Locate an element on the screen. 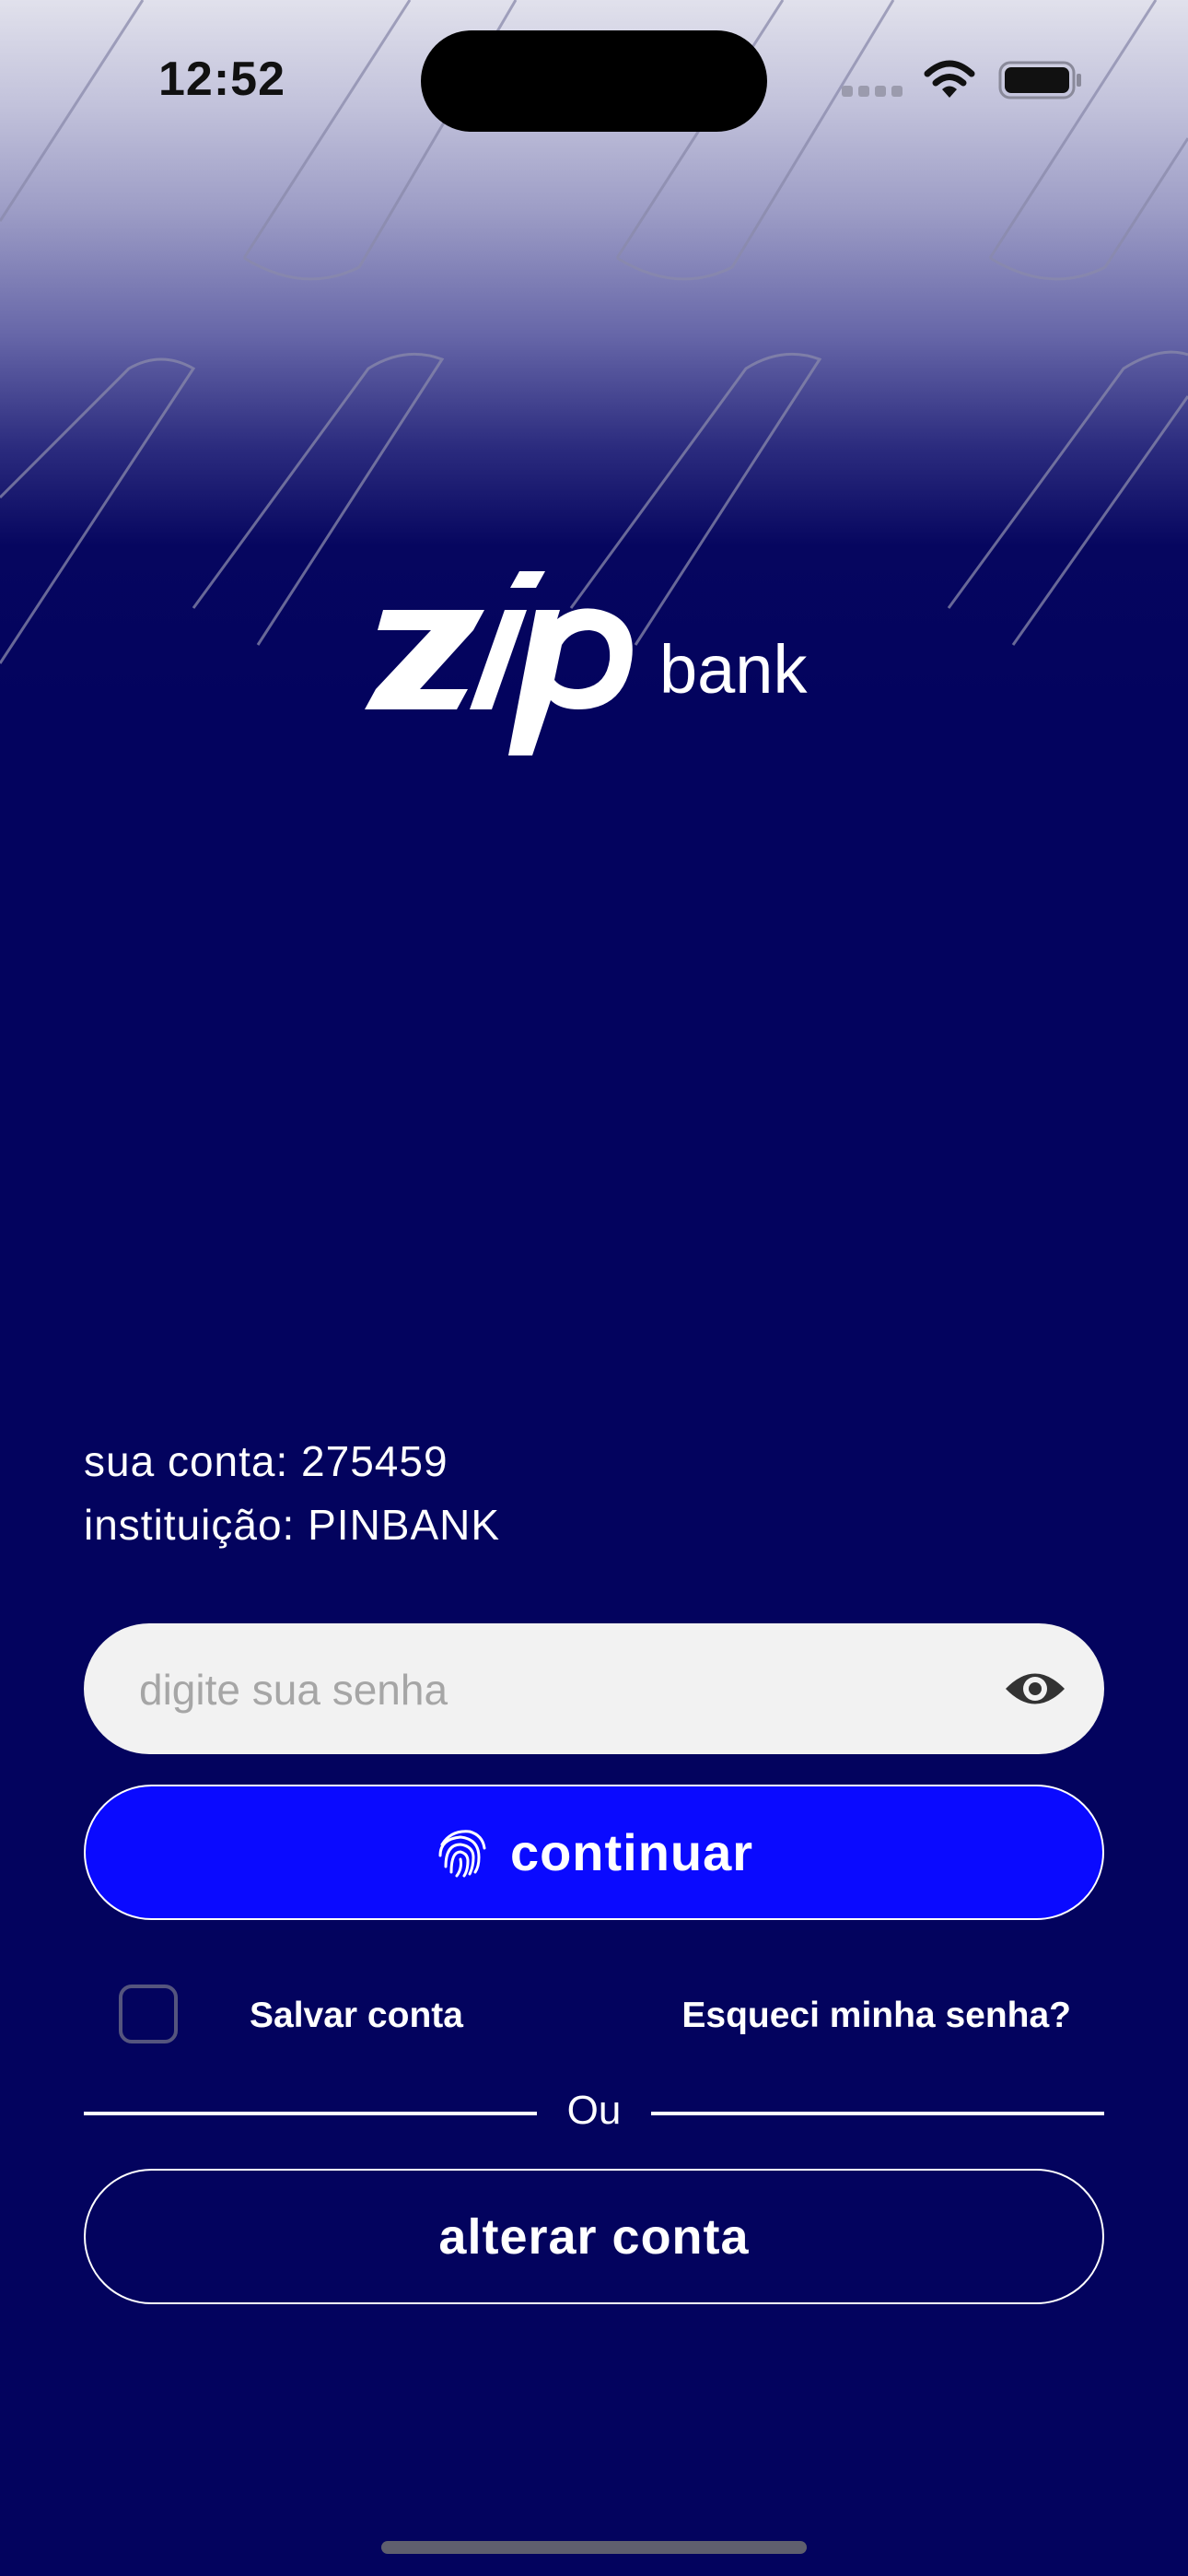  dynamic-island is located at coordinates (594, 81).